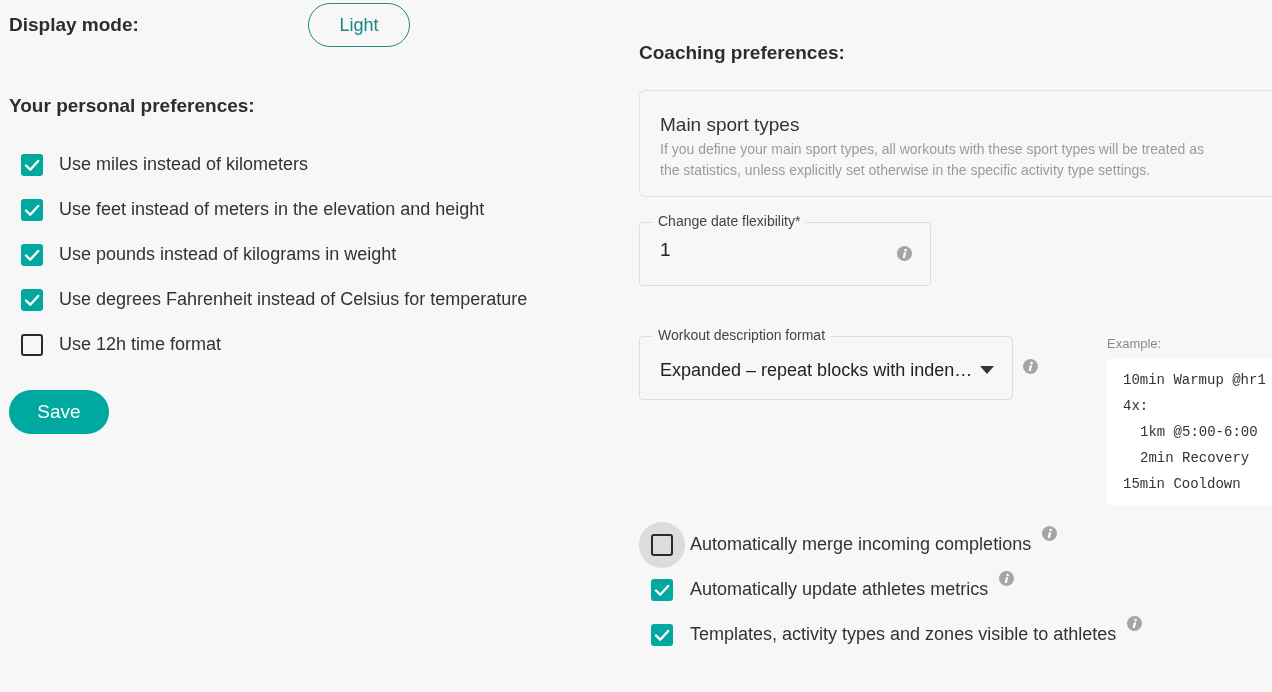 The image size is (1272, 692). What do you see at coordinates (1136, 406) in the screenshot?
I see `code-line: 4x:` at bounding box center [1136, 406].